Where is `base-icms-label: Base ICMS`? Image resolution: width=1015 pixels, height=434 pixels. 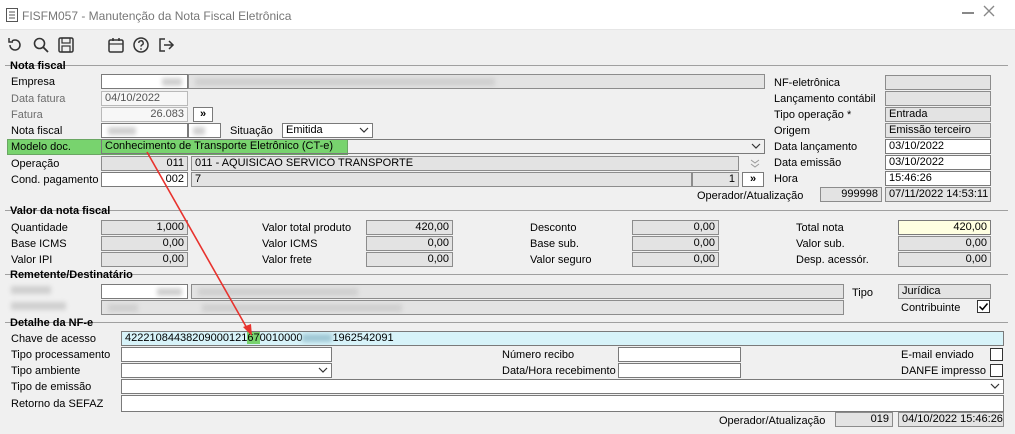 base-icms-label: Base ICMS is located at coordinates (39, 244).